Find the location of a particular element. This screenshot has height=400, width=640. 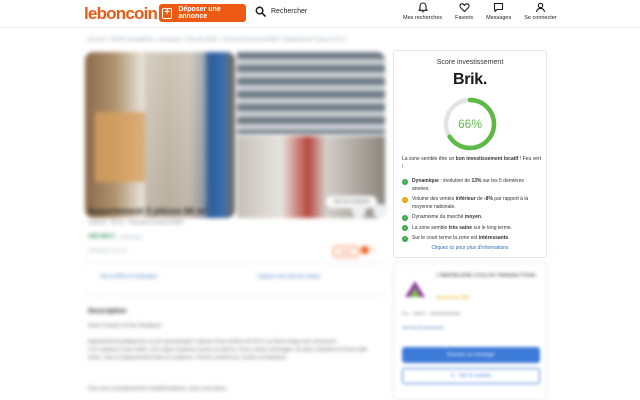

indicator-text: Dynamisme du marché moyen. is located at coordinates (447, 217).